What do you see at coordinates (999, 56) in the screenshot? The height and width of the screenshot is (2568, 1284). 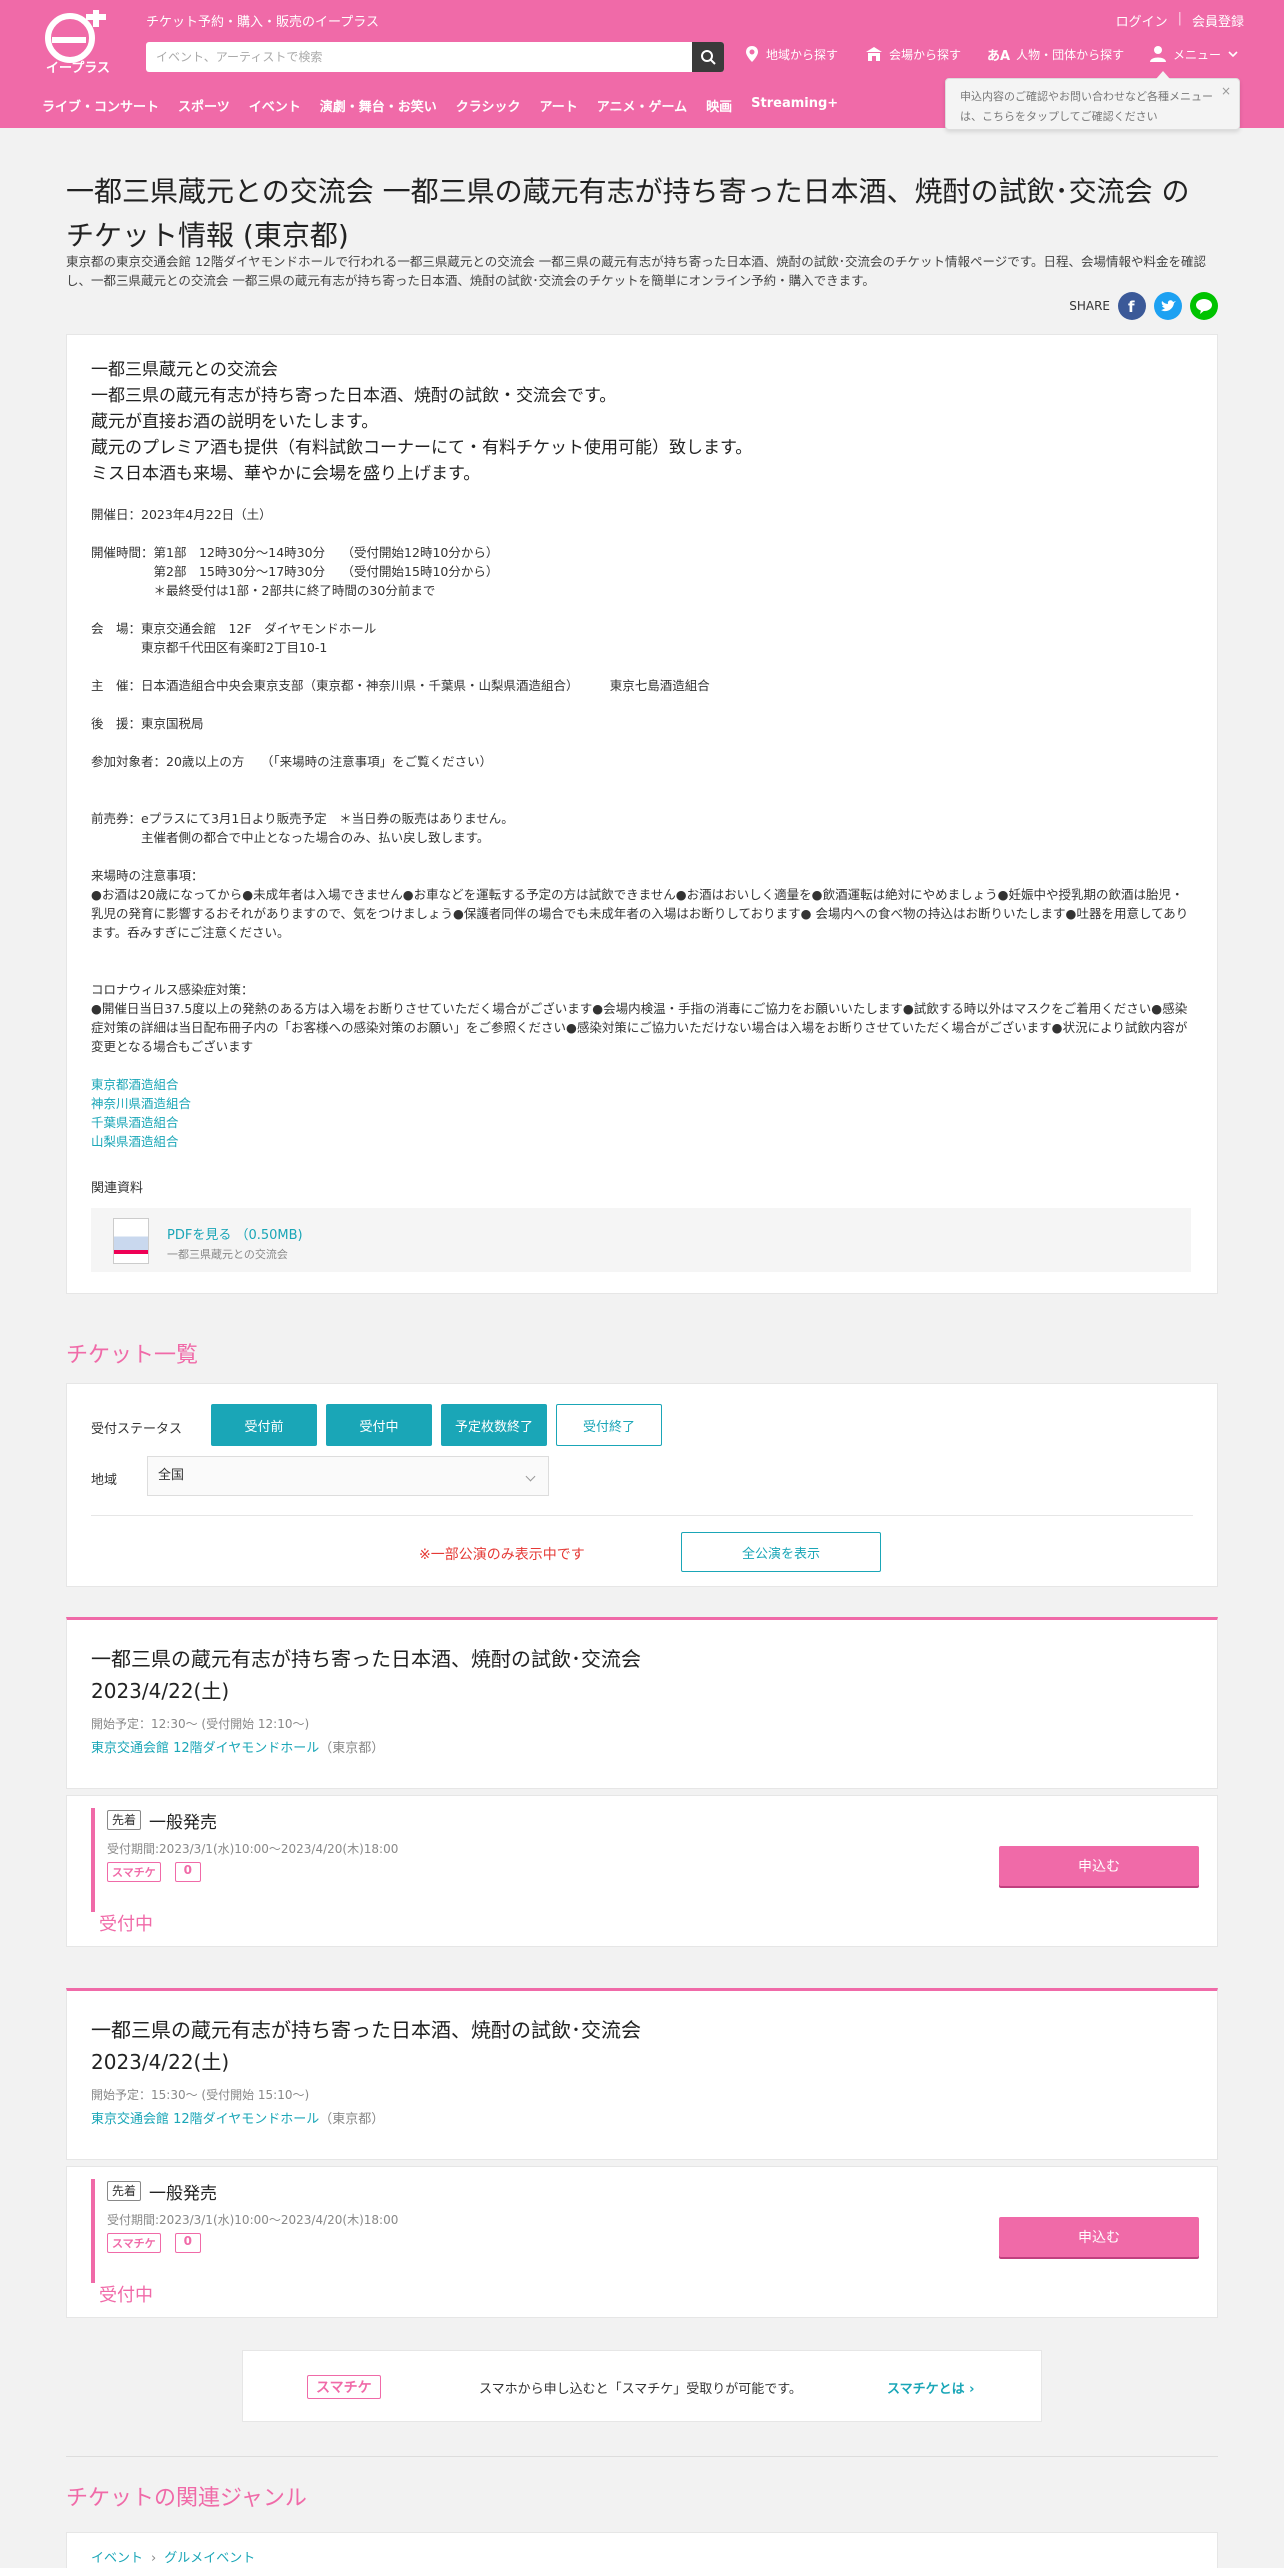 I see `person-badge-icon: あA` at bounding box center [999, 56].